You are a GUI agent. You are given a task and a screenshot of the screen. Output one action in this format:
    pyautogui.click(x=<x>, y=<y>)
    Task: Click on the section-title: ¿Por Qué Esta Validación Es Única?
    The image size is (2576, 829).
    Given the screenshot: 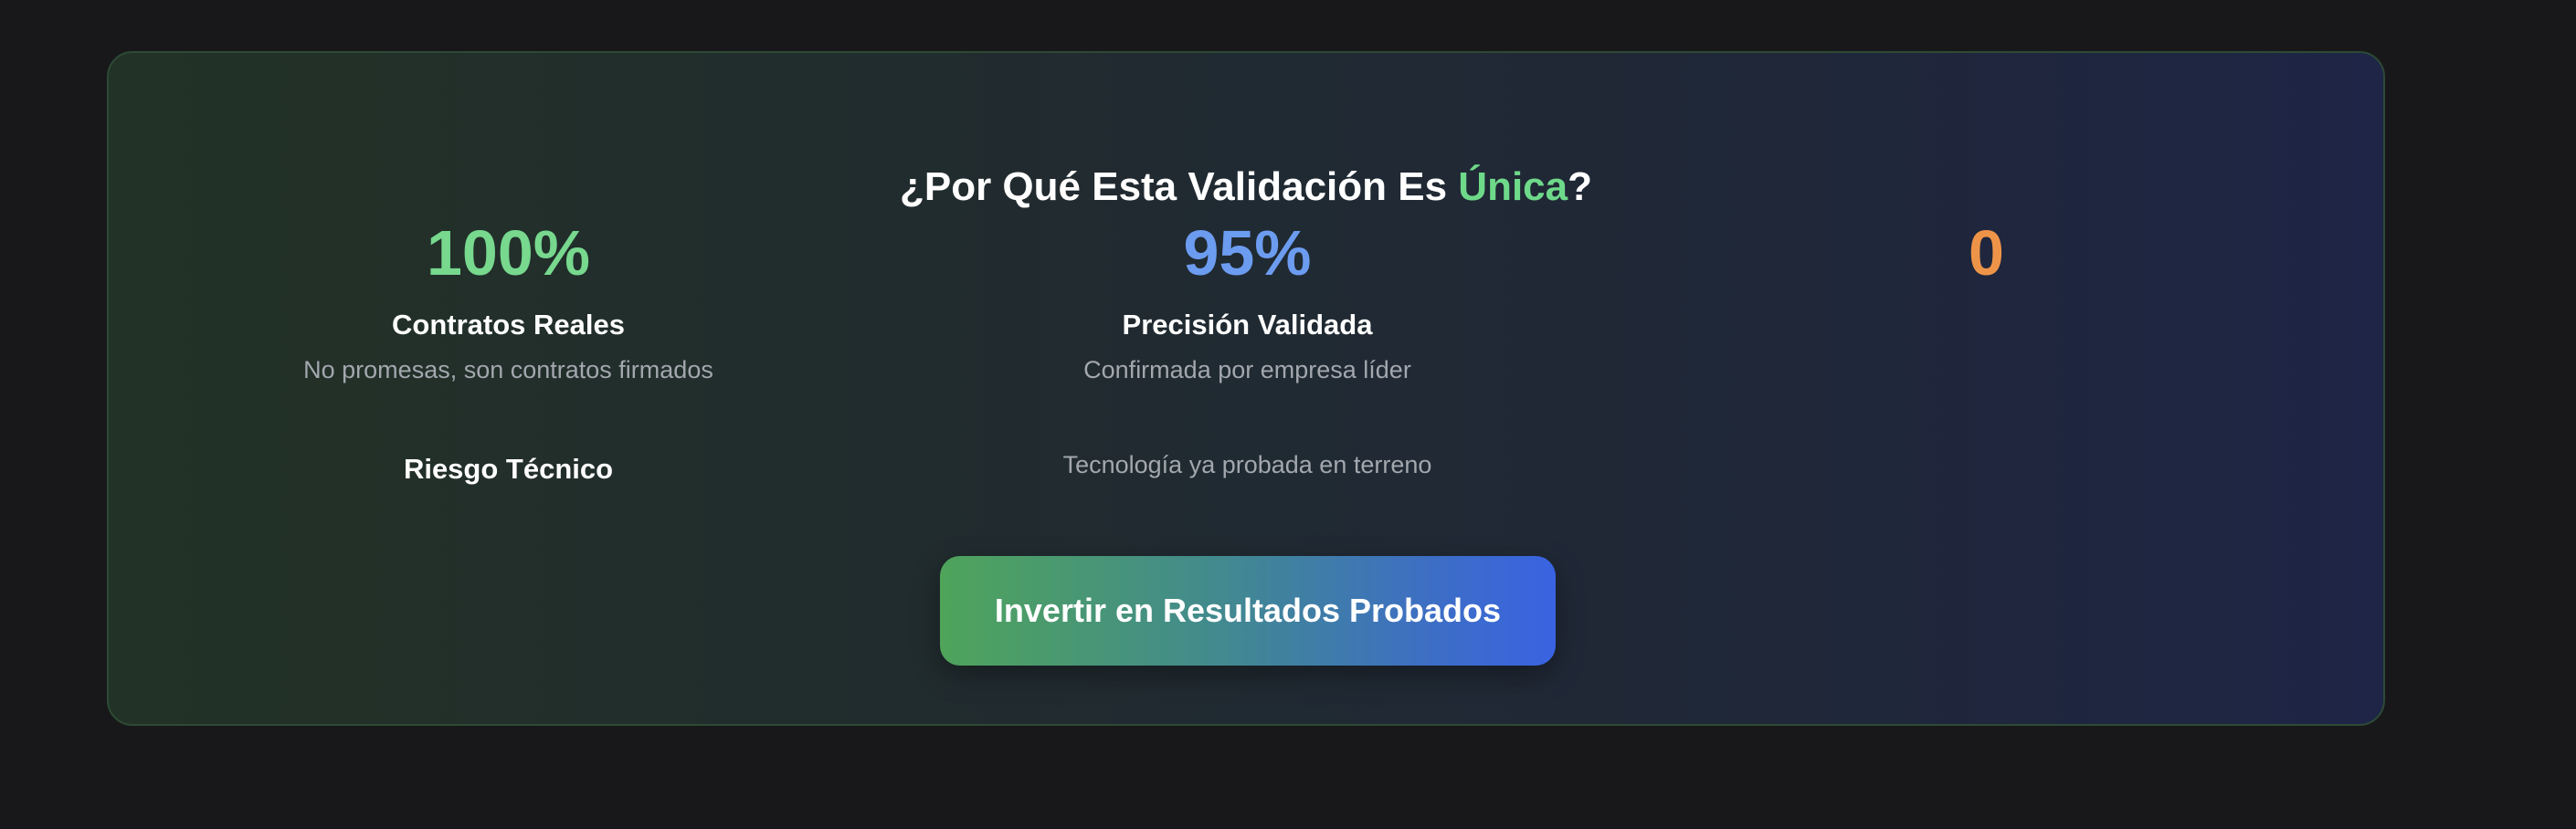 What is the action you would take?
    pyautogui.click(x=1246, y=187)
    